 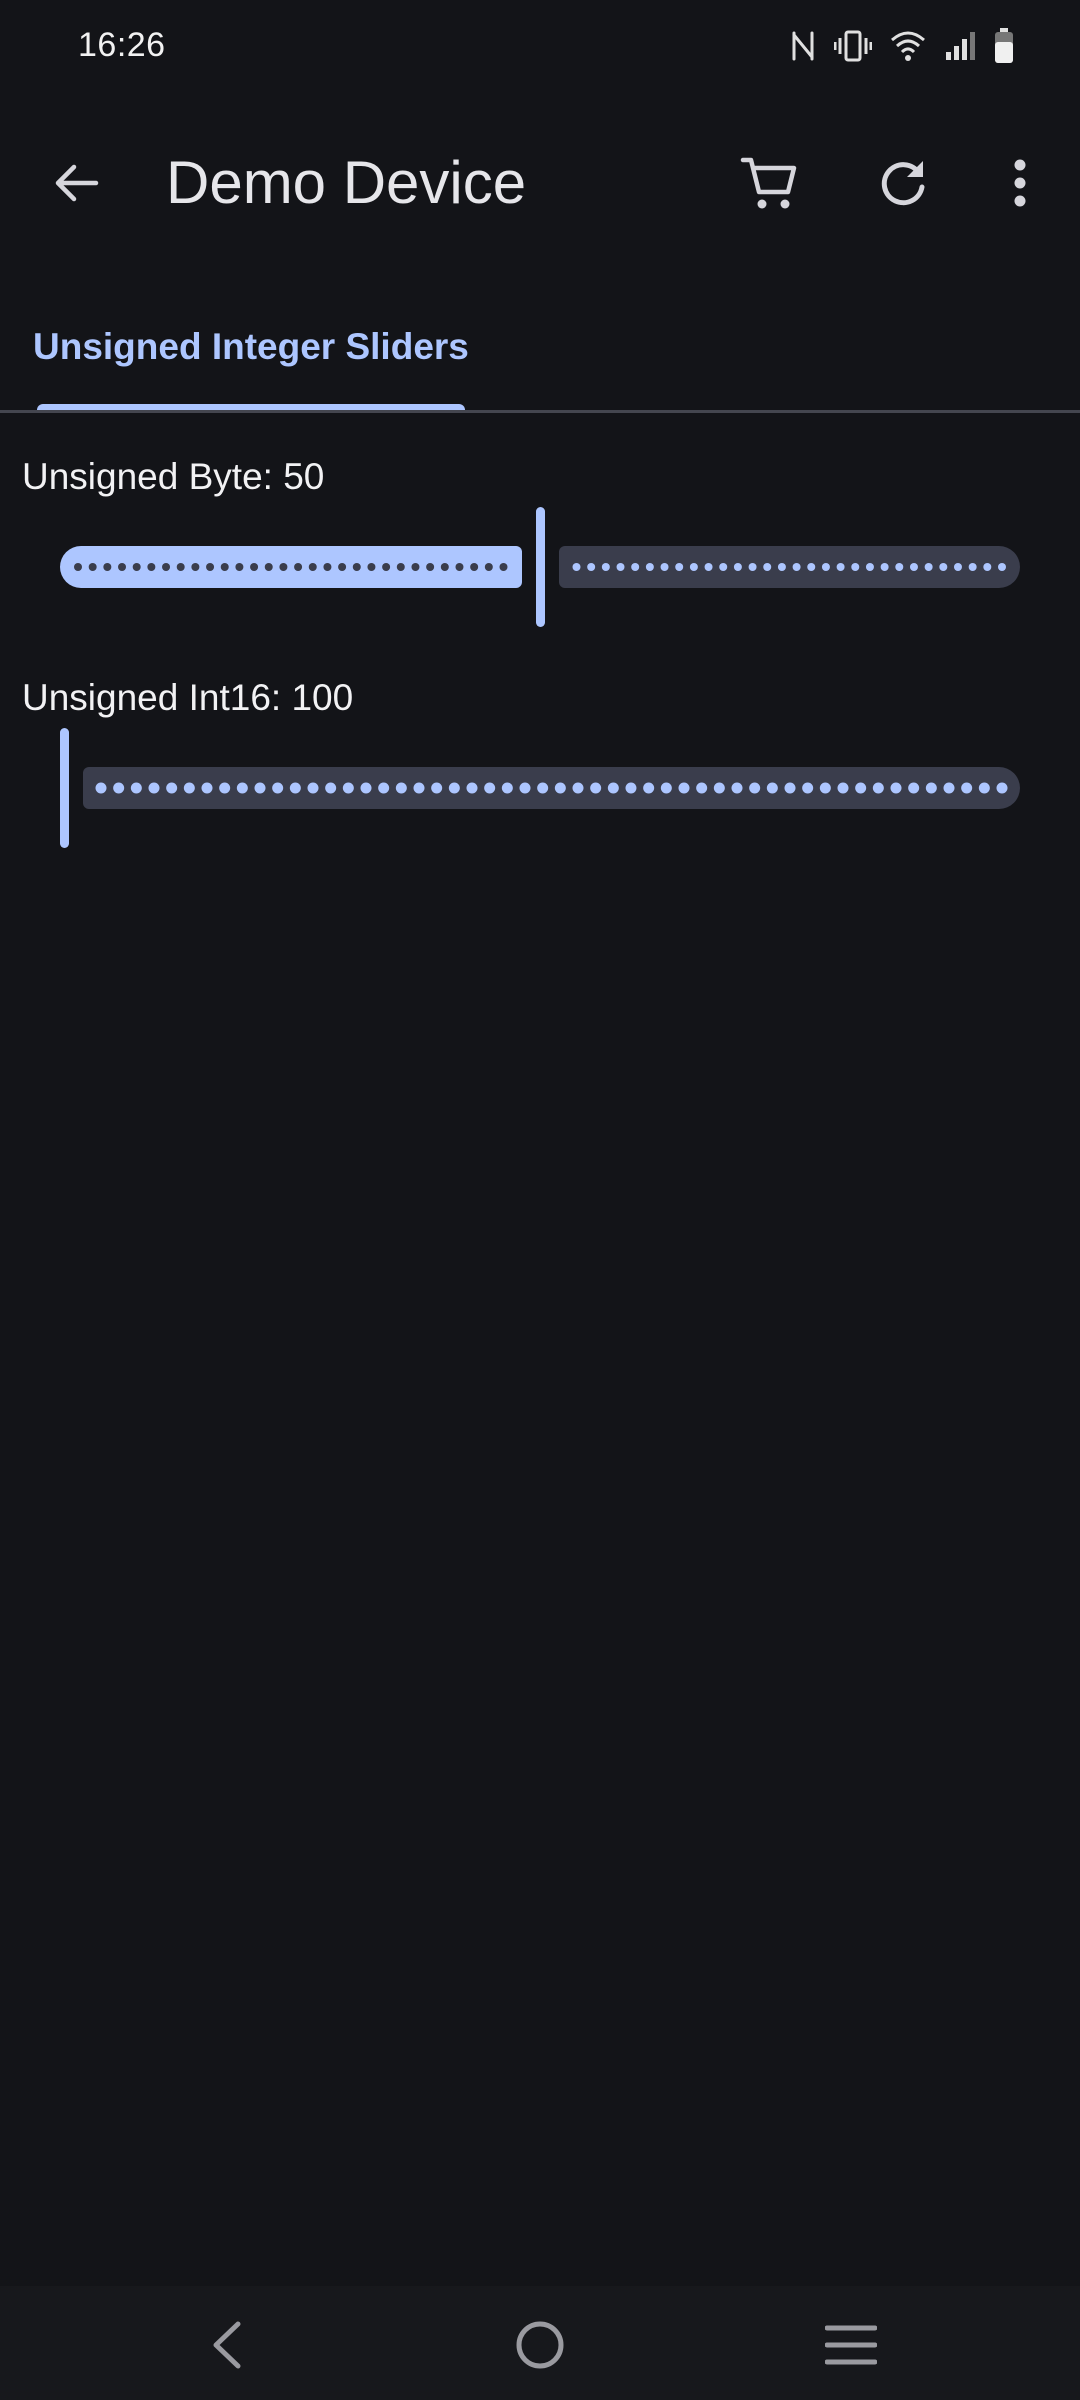 I want to click on back-arrow-icon, so click(x=77, y=183).